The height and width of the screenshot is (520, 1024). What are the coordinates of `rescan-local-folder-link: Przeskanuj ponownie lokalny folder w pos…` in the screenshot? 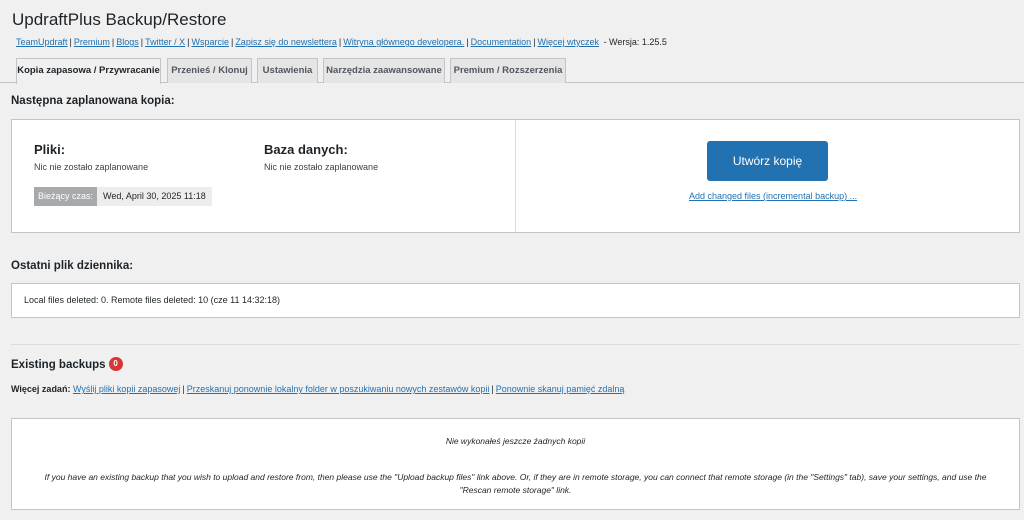 It's located at (338, 389).